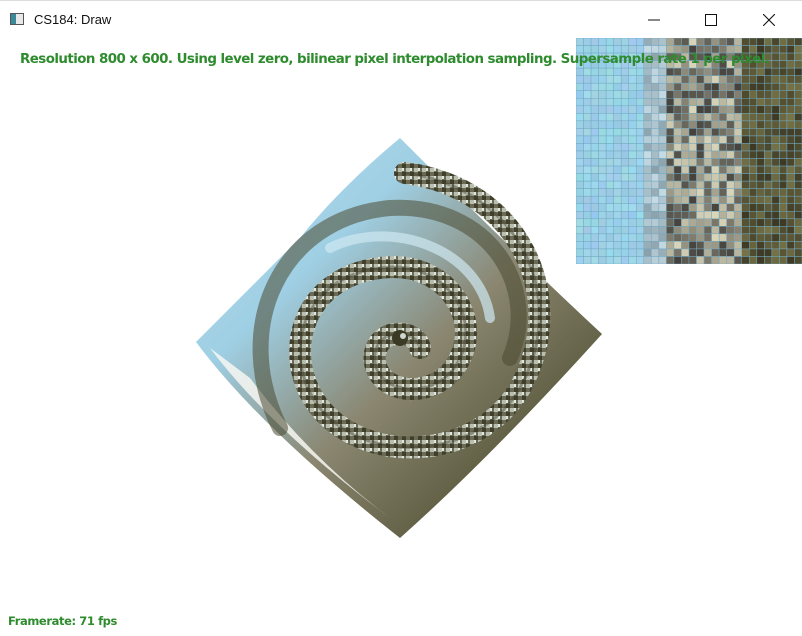 This screenshot has height=636, width=802. I want to click on maximize-button, so click(712, 20).